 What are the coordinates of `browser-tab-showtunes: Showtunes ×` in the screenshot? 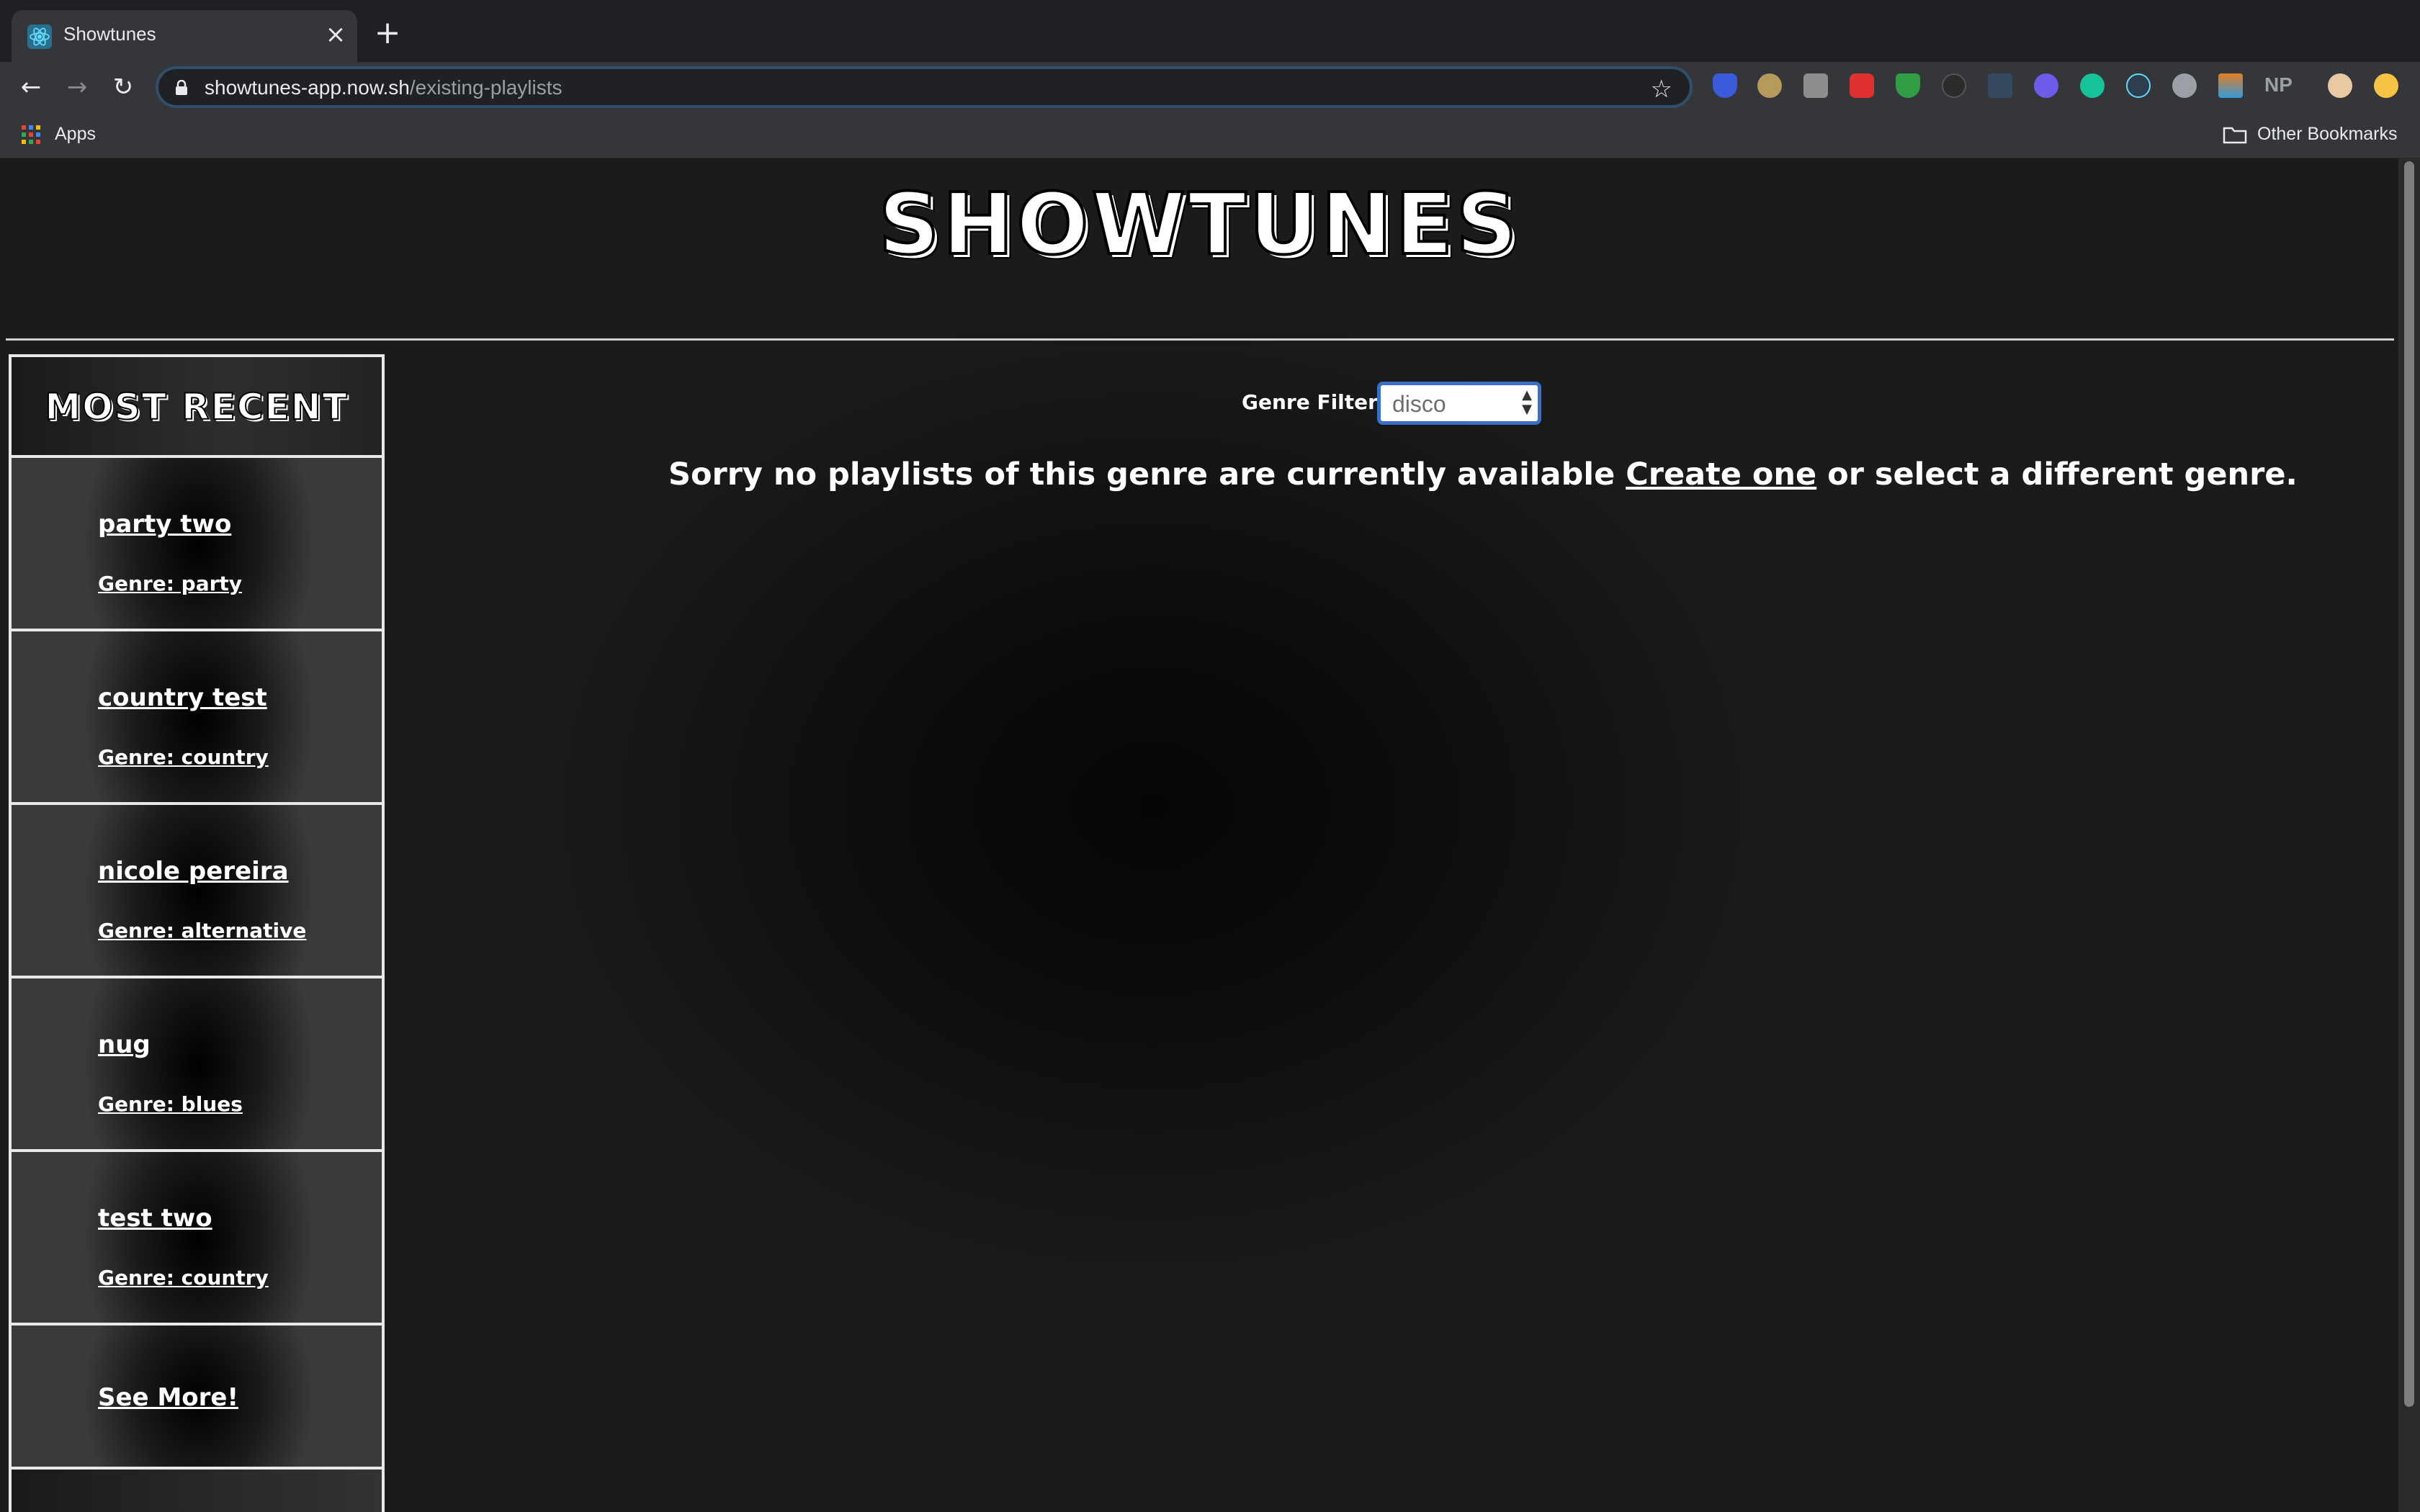 It's located at (185, 36).